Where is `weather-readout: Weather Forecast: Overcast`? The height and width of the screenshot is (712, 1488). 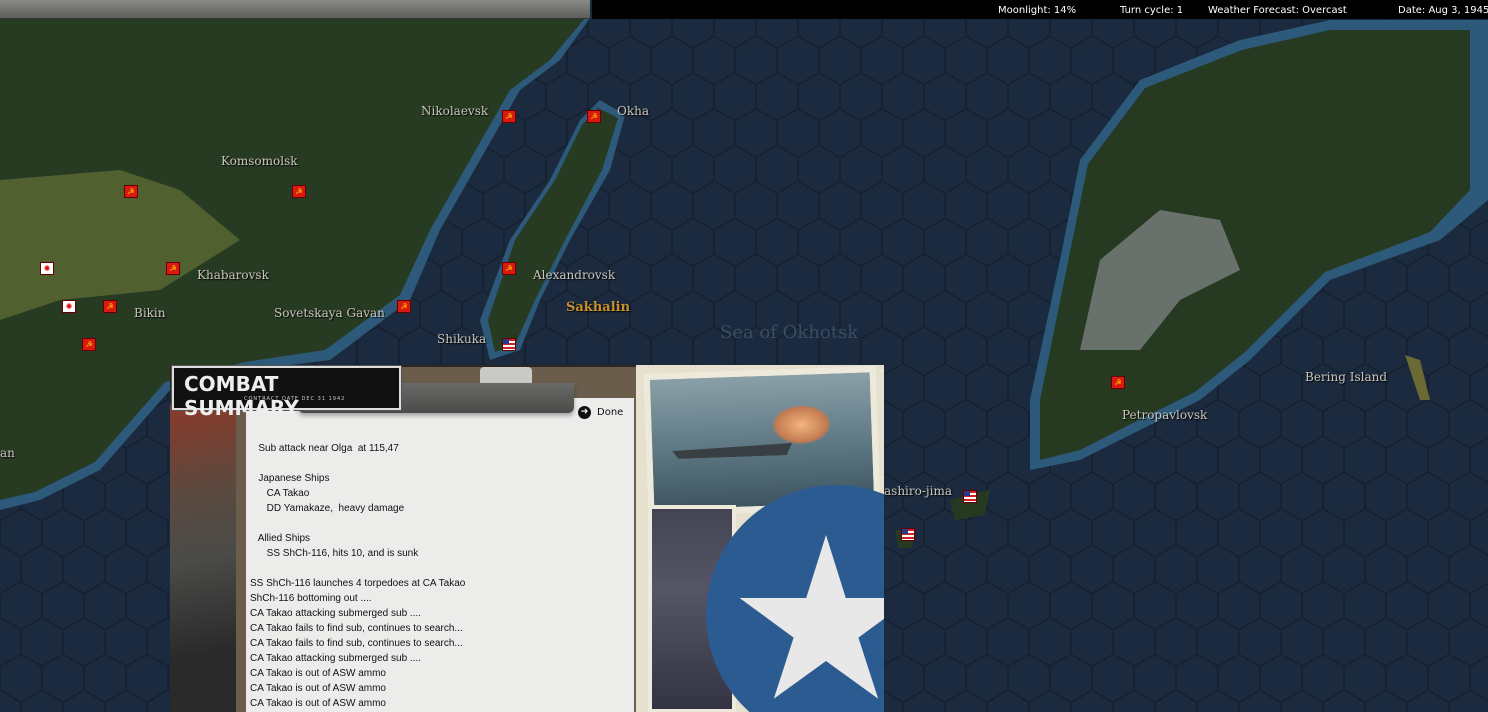 weather-readout: Weather Forecast: Overcast is located at coordinates (1277, 10).